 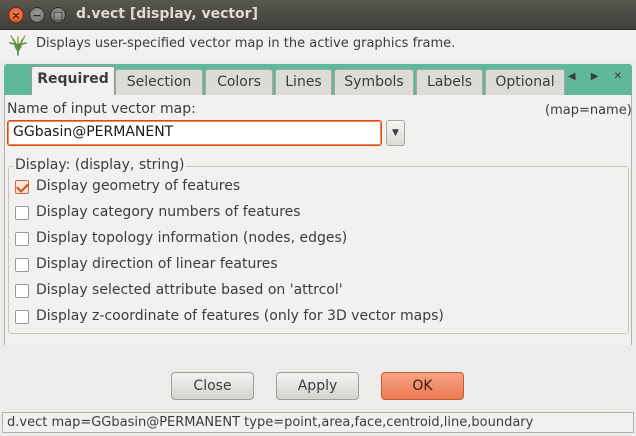 What do you see at coordinates (167, 14) in the screenshot?
I see `window-title: d.vect [display, vector]` at bounding box center [167, 14].